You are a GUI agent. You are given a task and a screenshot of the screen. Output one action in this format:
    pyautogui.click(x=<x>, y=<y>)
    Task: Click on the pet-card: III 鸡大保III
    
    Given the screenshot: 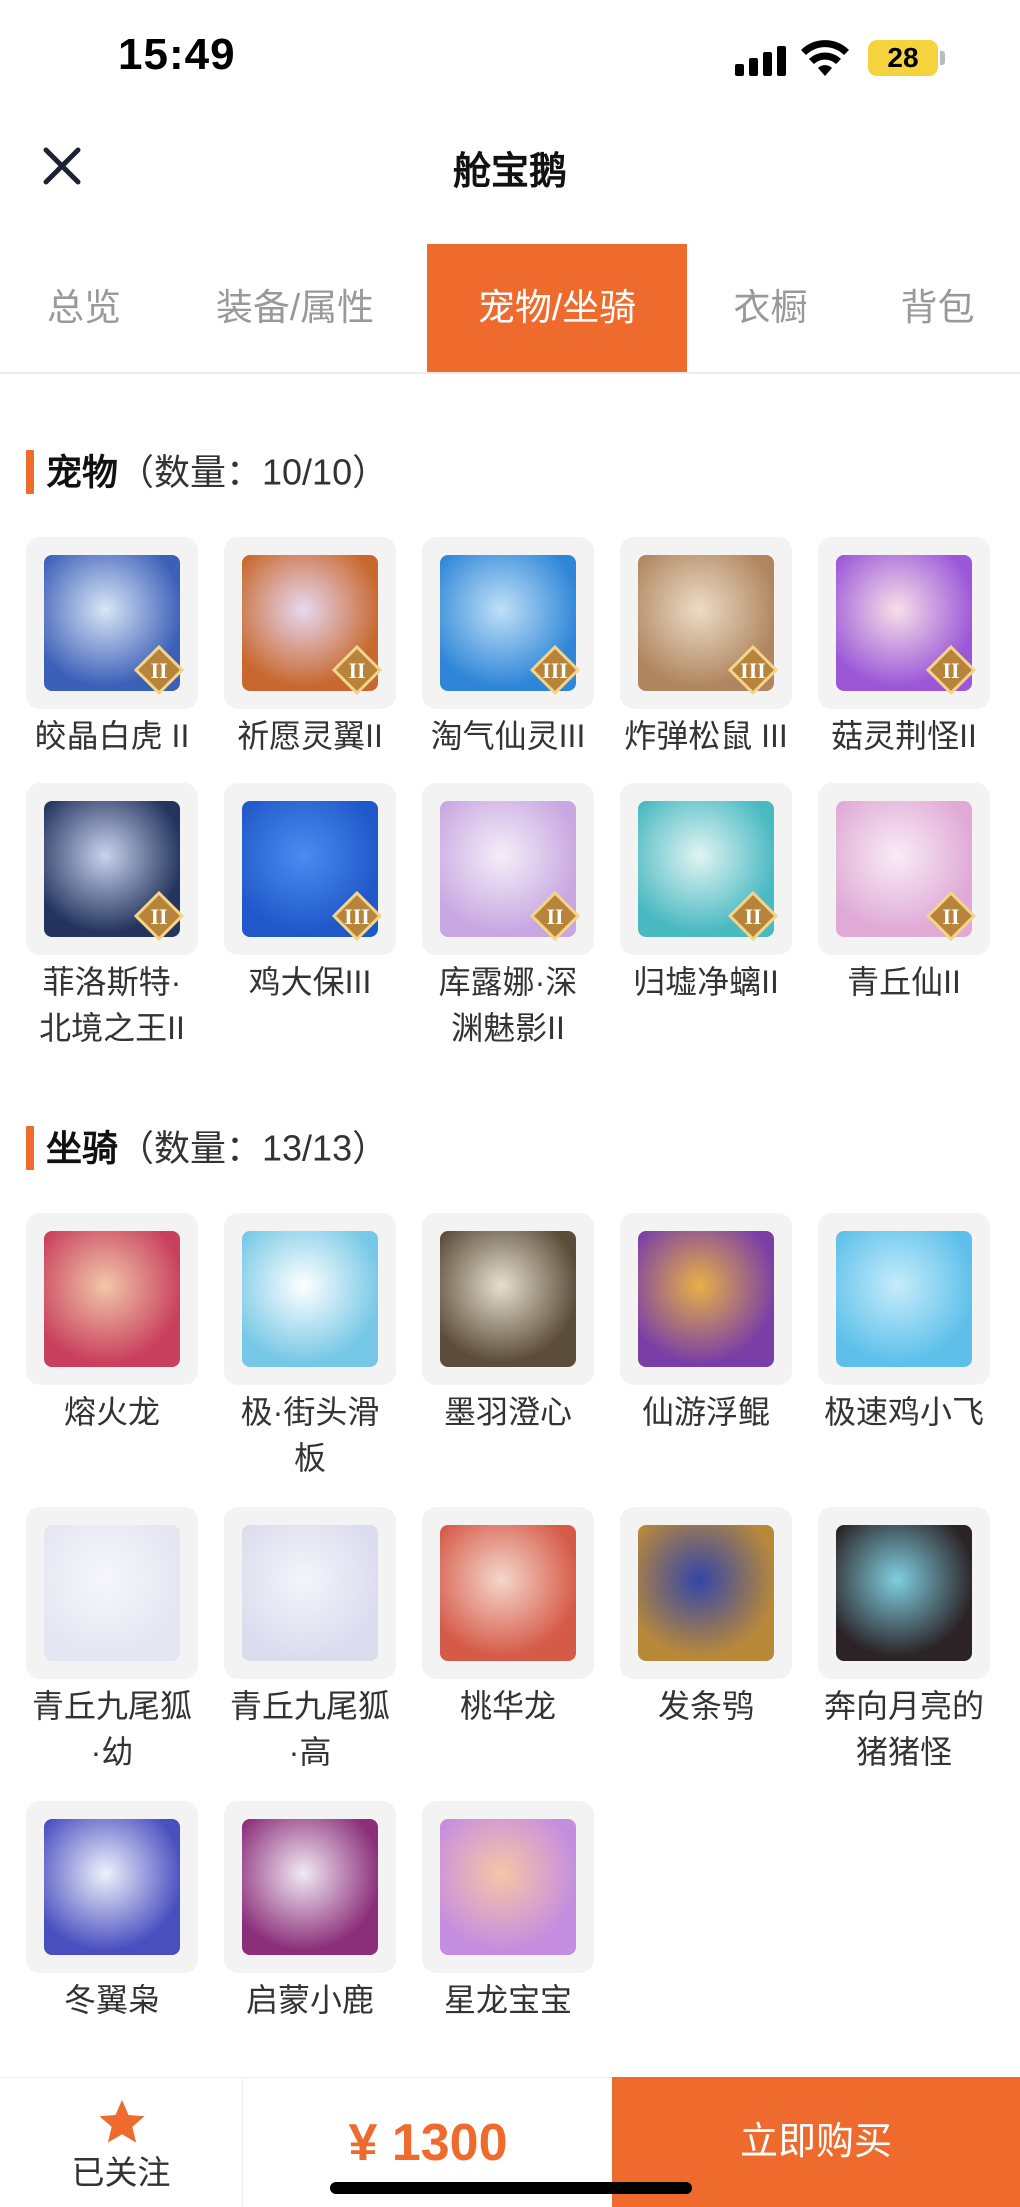 What is the action you would take?
    pyautogui.click(x=310, y=894)
    